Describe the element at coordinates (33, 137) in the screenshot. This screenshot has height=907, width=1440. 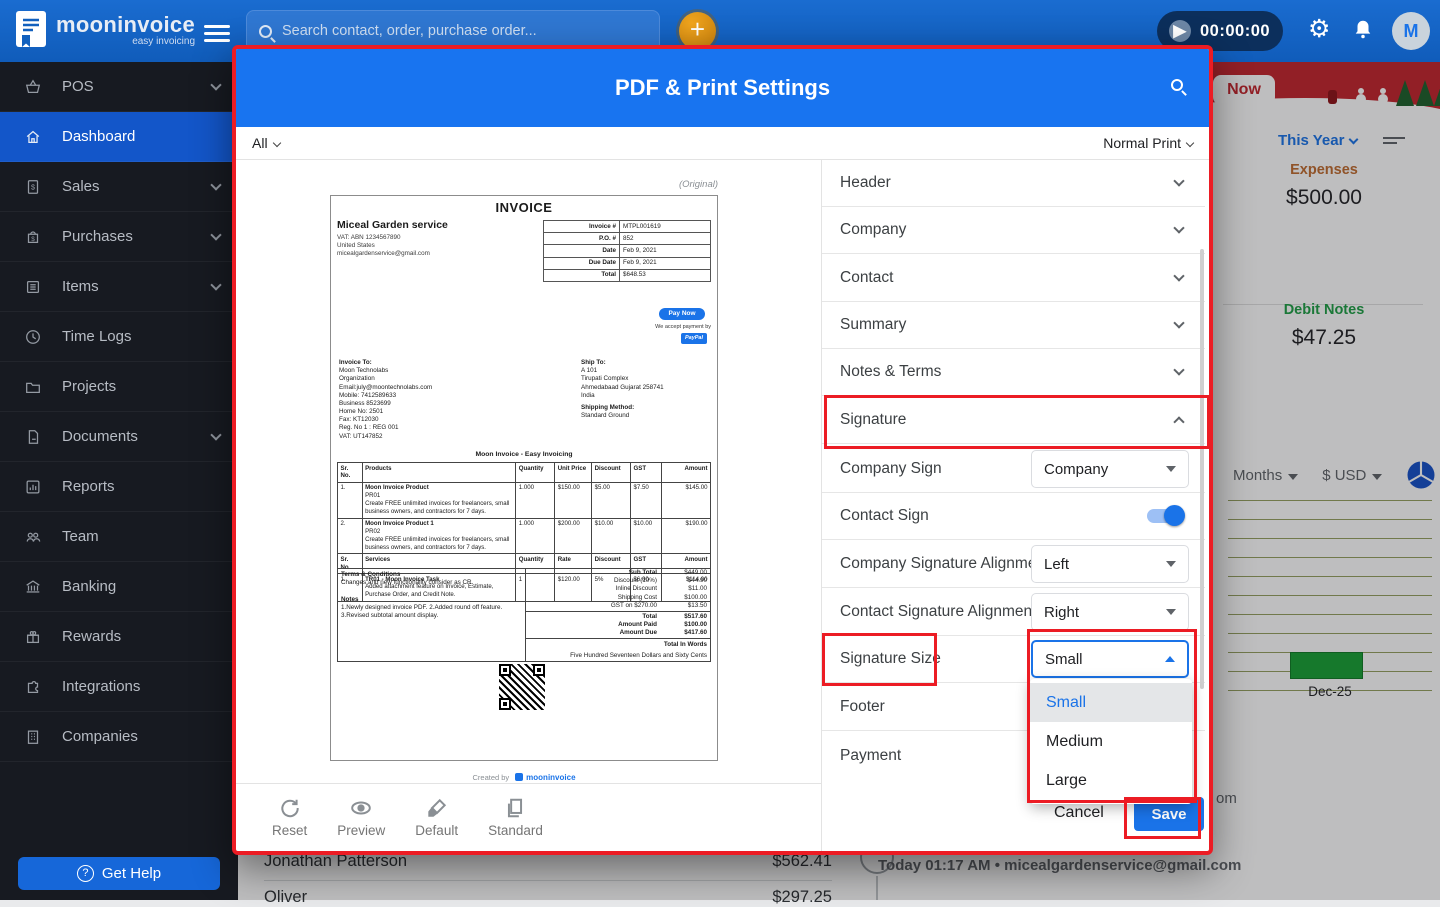
I see `dashboard-home-icon` at that location.